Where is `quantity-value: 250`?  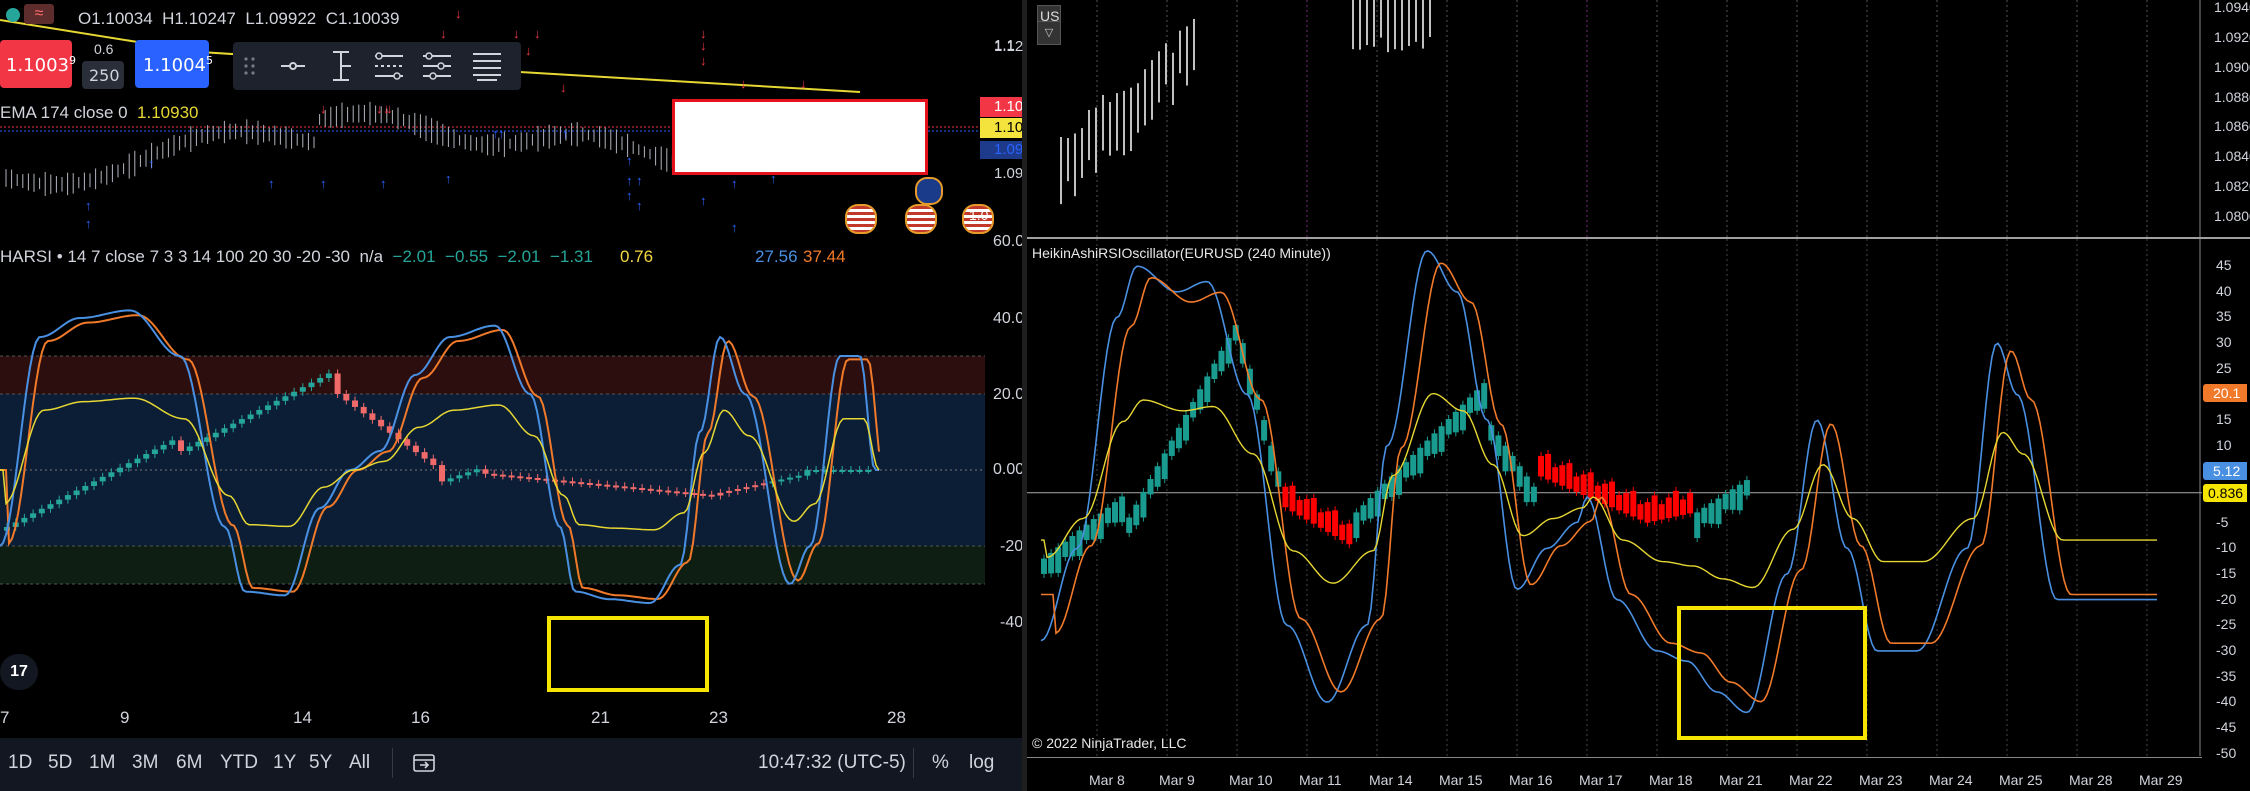 quantity-value: 250 is located at coordinates (104, 75).